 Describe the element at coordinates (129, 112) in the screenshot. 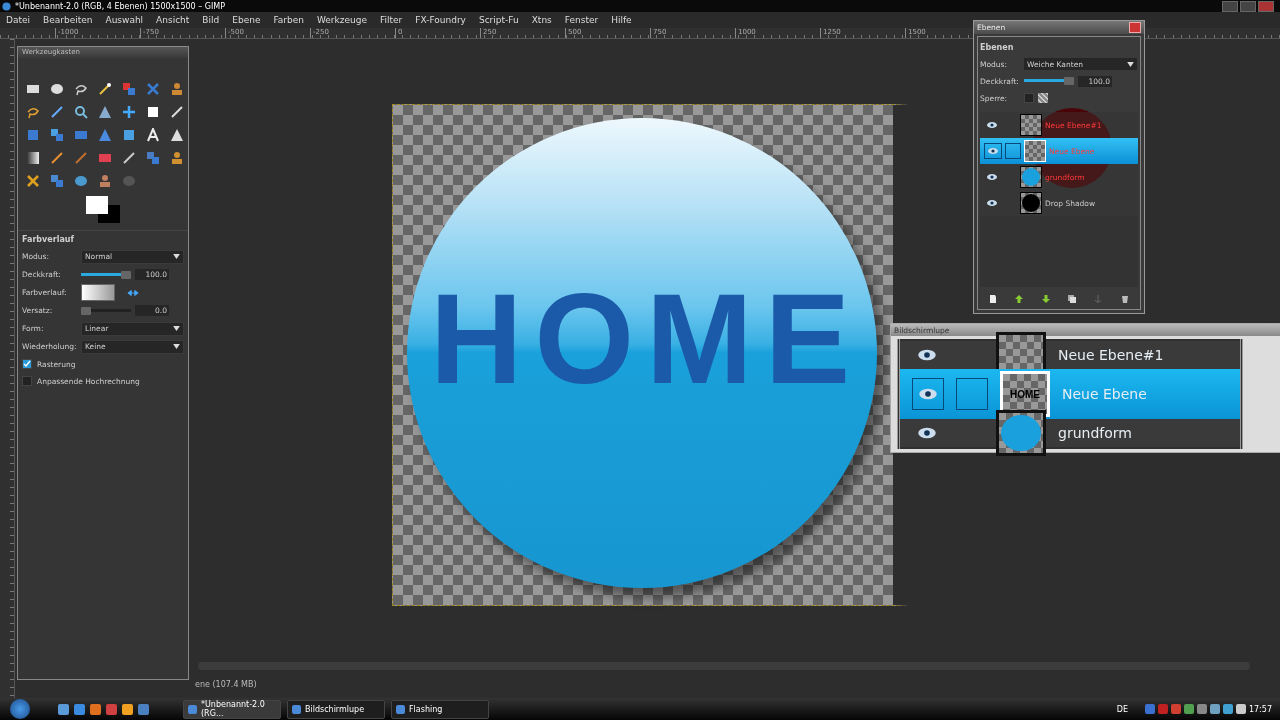

I see `move-icon` at that location.